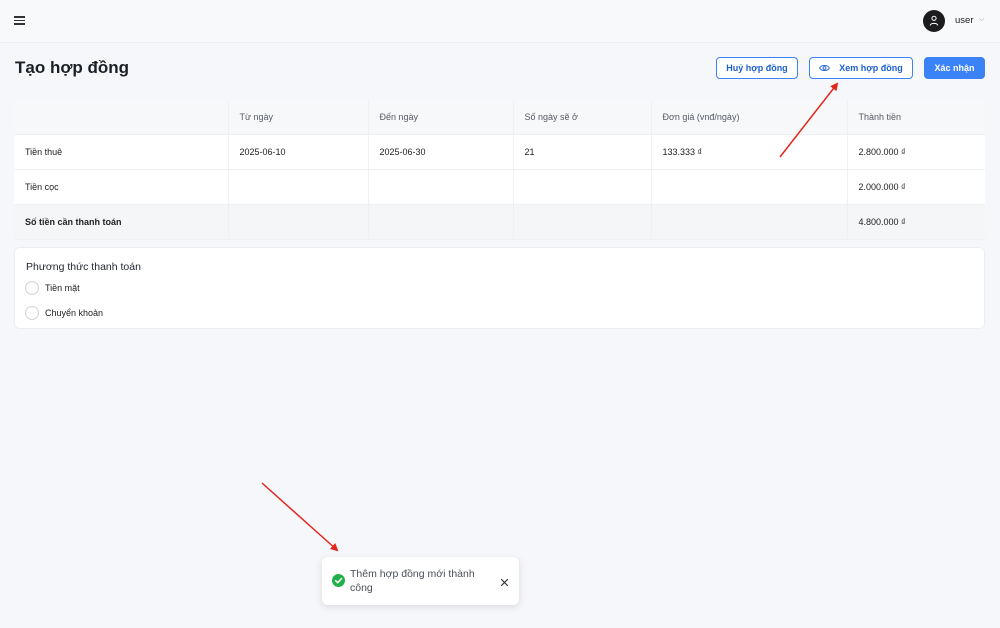 This screenshot has height=628, width=1000. Describe the element at coordinates (121, 117) in the screenshot. I see `table-header-cell` at that location.